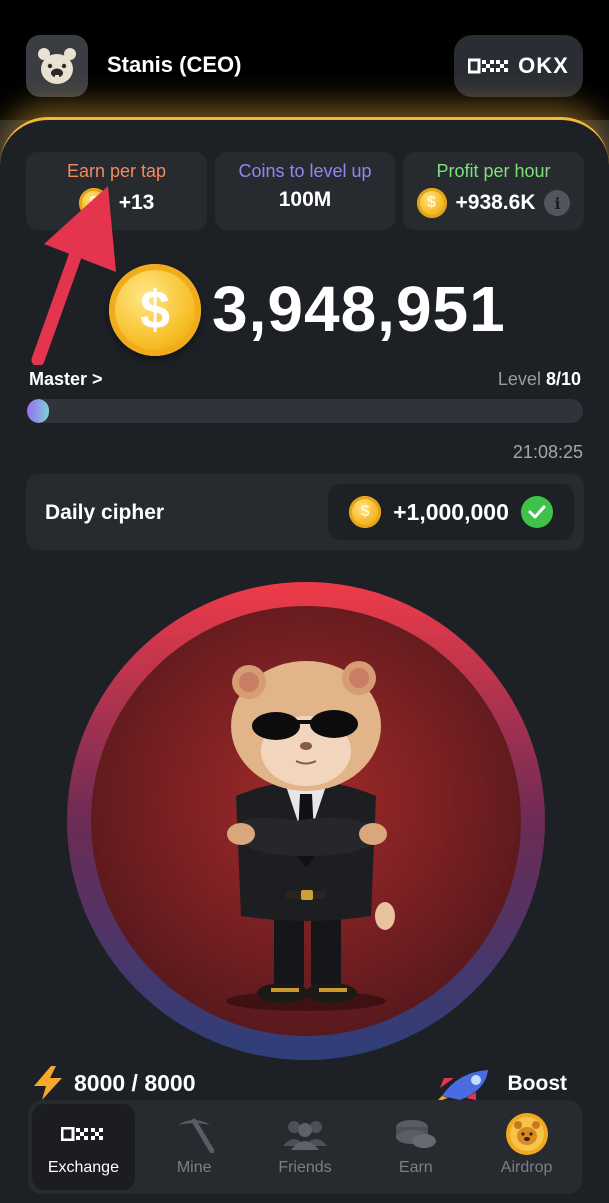  Describe the element at coordinates (305, 512) in the screenshot. I see `daily-cipher-card: Daily cipher $ +1,000,000` at that location.